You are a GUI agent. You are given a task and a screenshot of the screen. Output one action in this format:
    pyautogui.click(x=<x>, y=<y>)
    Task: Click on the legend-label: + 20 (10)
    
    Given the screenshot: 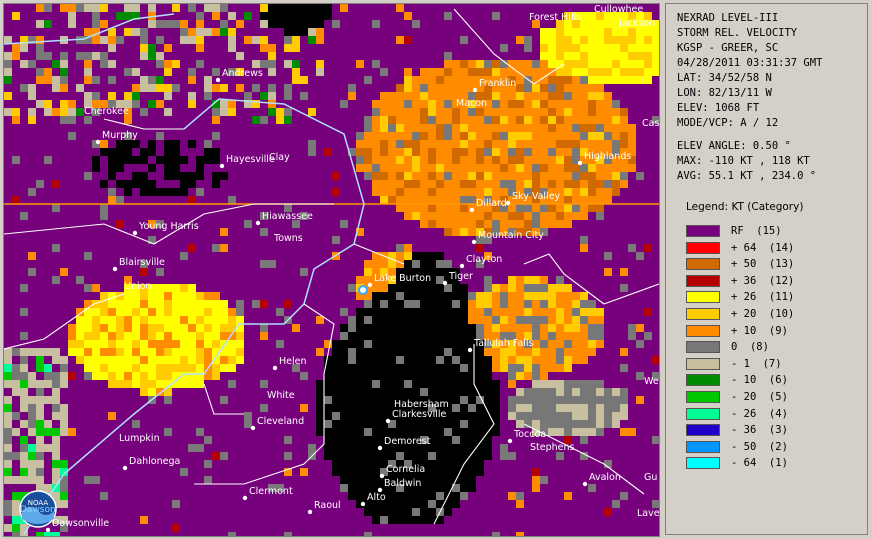 What is the action you would take?
    pyautogui.click(x=763, y=314)
    